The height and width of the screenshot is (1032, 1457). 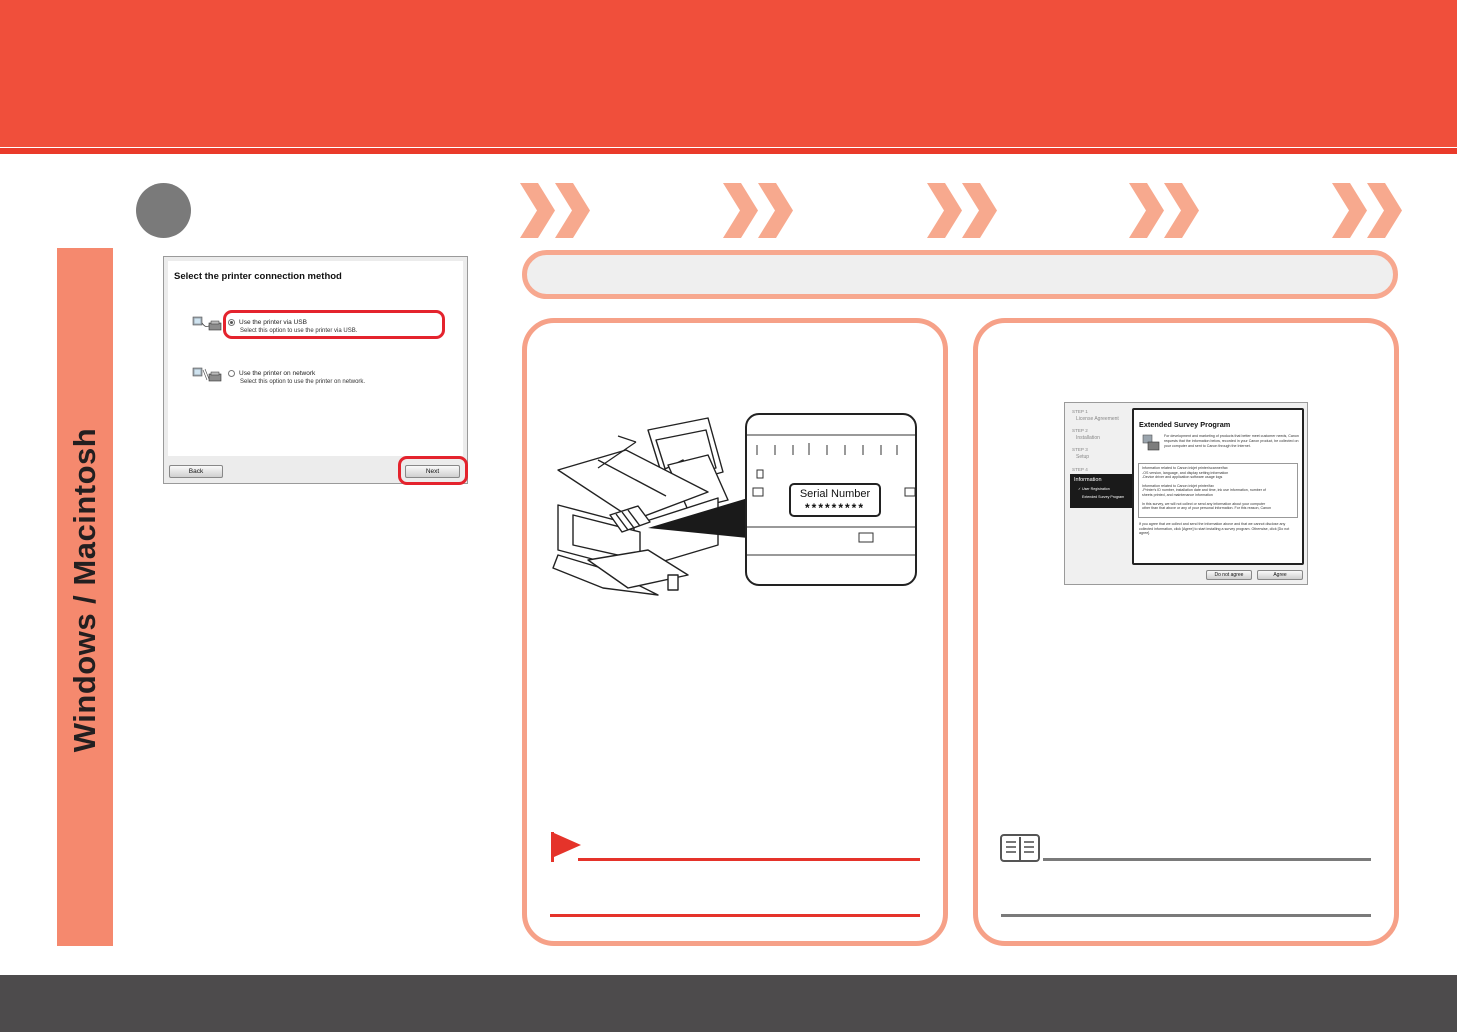 What do you see at coordinates (1103, 497) in the screenshot?
I see `substep-extended-survey: Extended Survey Program` at bounding box center [1103, 497].